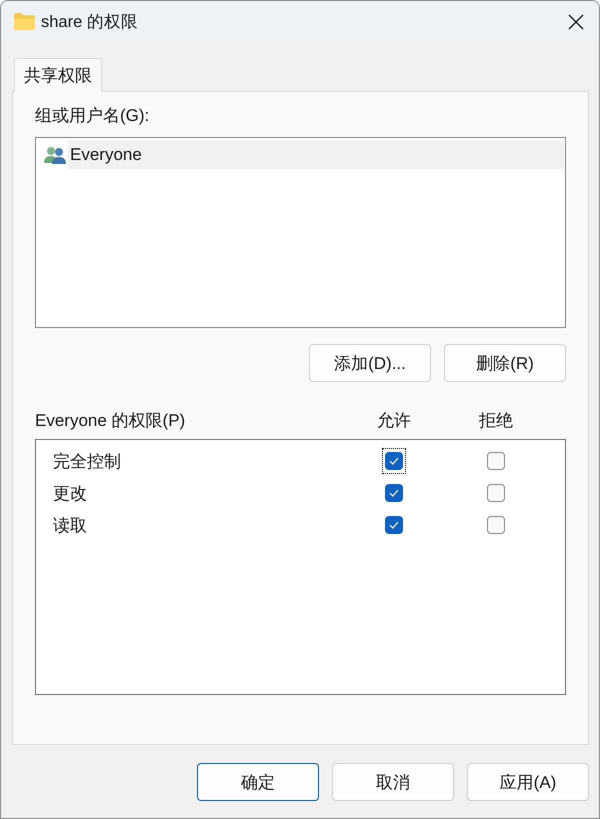 This screenshot has width=600, height=819. Describe the element at coordinates (87, 461) in the screenshot. I see `permission-name: 完全控制` at that location.